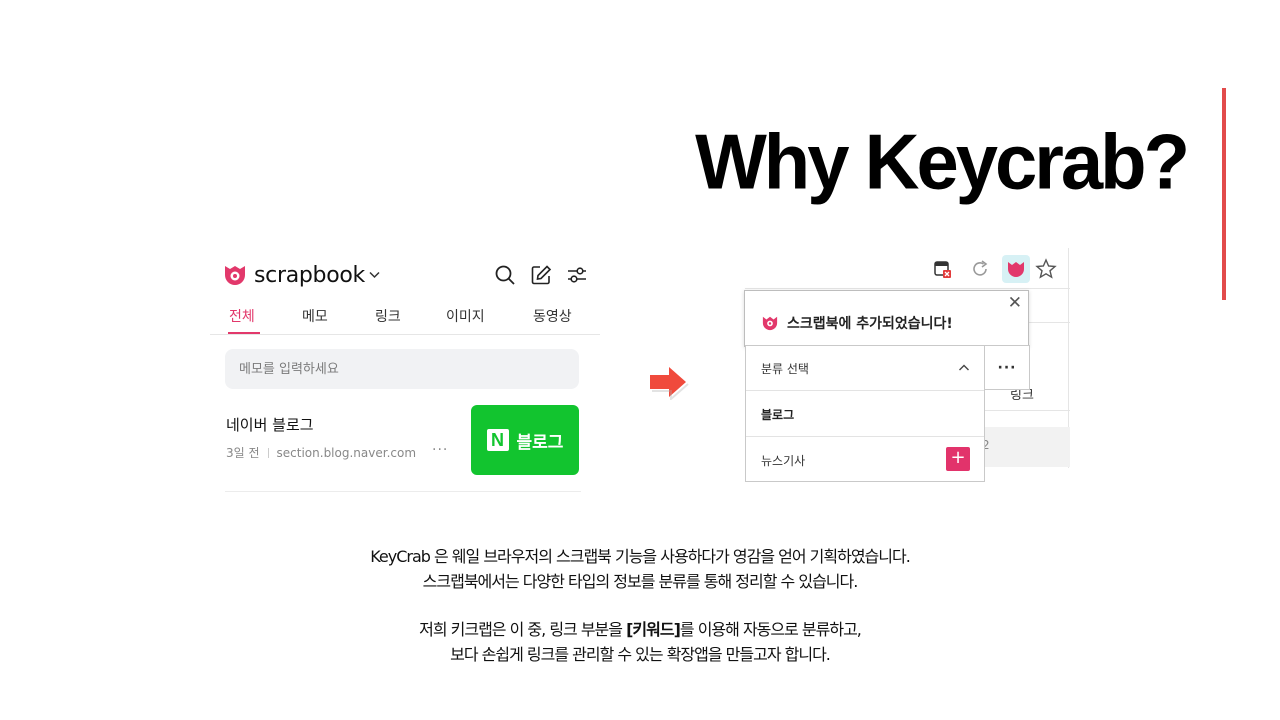  What do you see at coordinates (243, 453) in the screenshot?
I see `item-age: 3일 전` at bounding box center [243, 453].